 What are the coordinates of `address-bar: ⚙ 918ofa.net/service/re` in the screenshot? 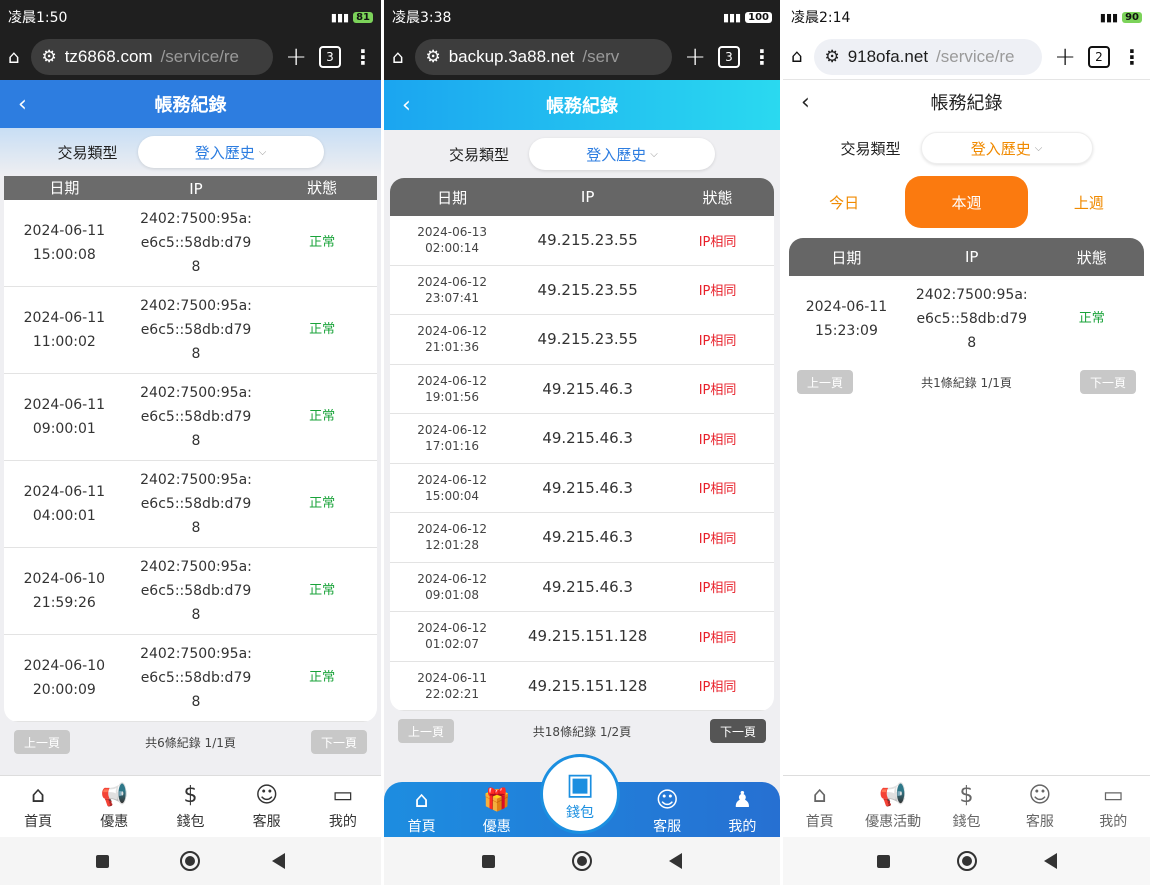 It's located at (928, 56).